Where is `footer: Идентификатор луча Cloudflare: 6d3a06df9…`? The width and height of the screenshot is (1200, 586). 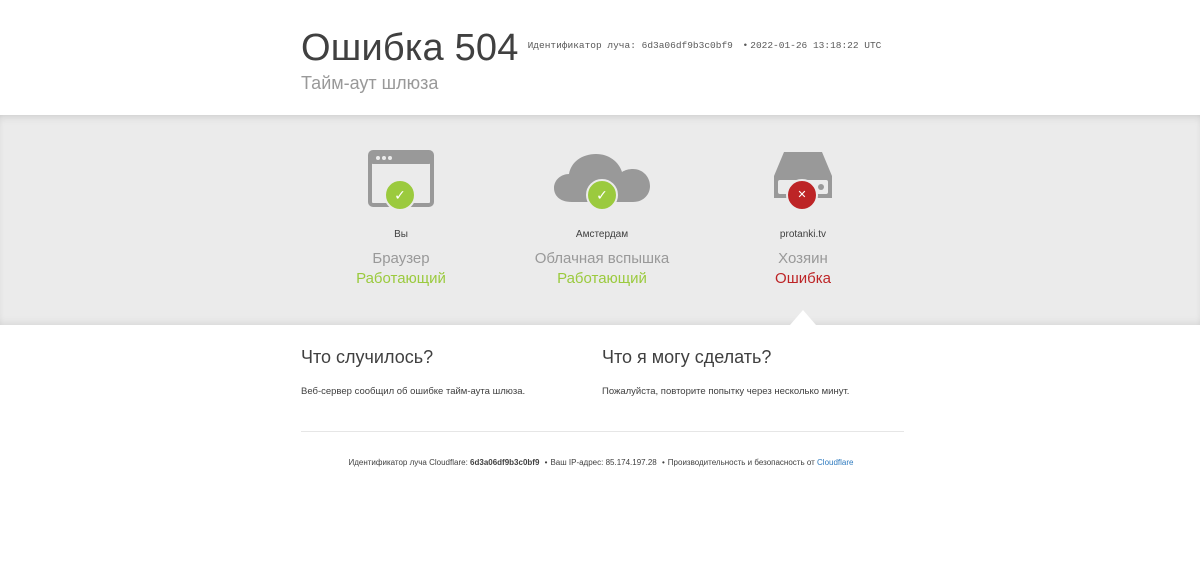 footer: Идентификатор луча Cloudflare: 6d3a06df9… is located at coordinates (601, 462).